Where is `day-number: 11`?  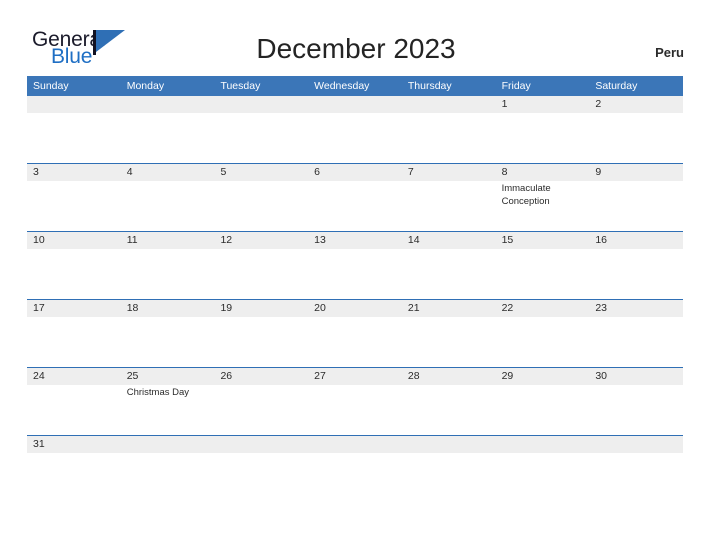
day-number: 11 is located at coordinates (168, 240).